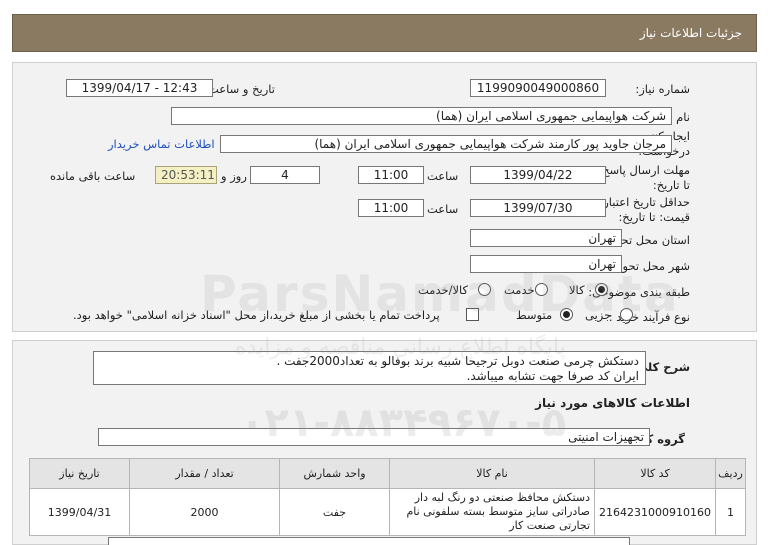 This screenshot has width=770, height=545. Describe the element at coordinates (369, 541) in the screenshot. I see `bottom-description-box` at that location.